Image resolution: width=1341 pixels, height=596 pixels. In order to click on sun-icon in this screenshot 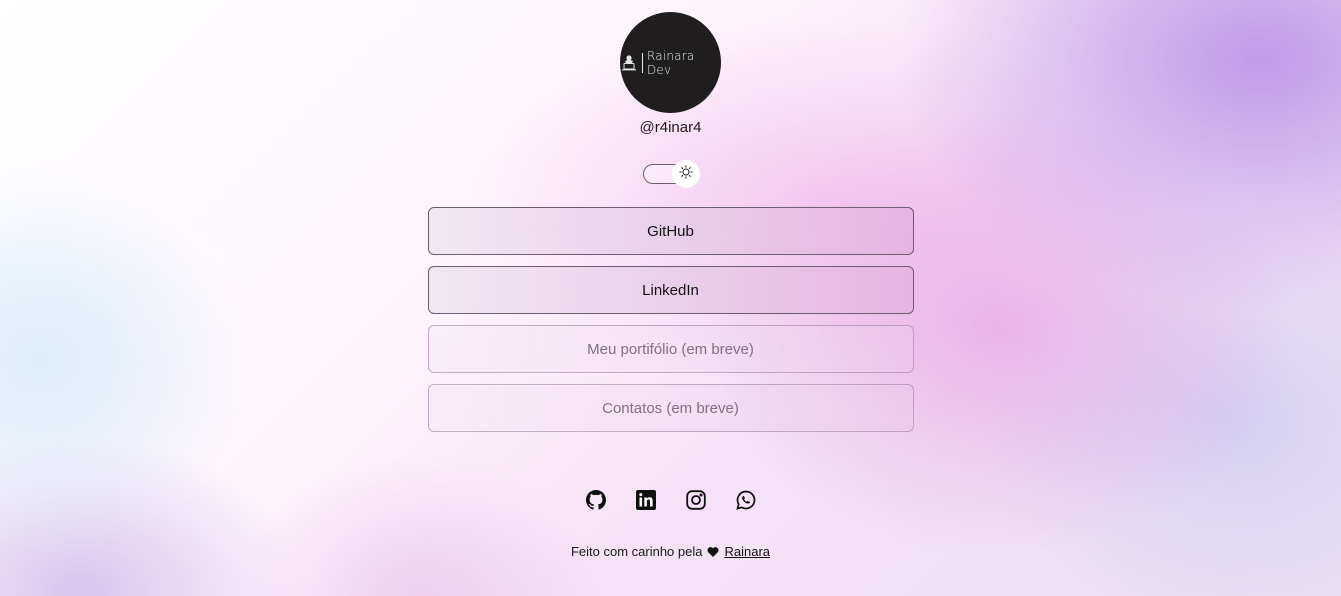, I will do `click(685, 174)`.